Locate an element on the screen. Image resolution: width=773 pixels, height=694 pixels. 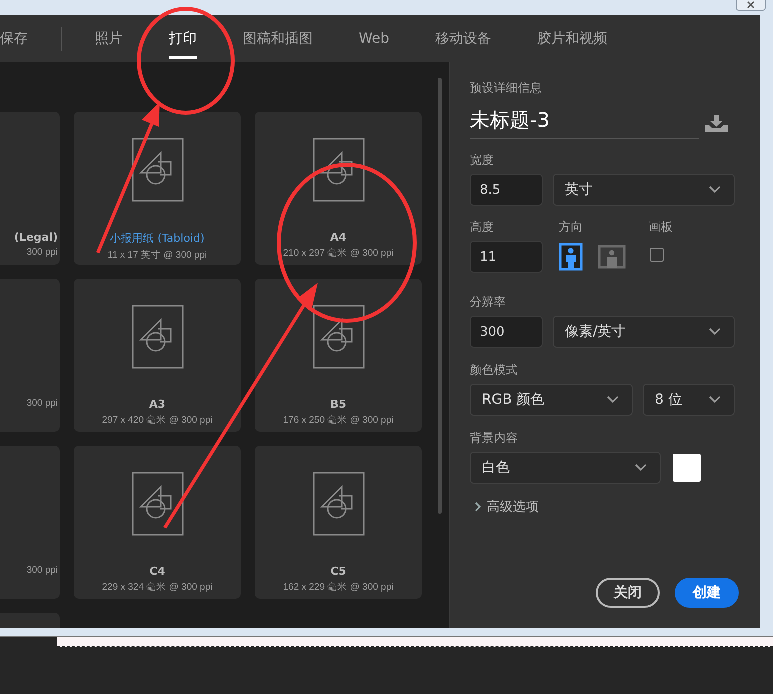
category-tab: 照片 is located at coordinates (109, 38).